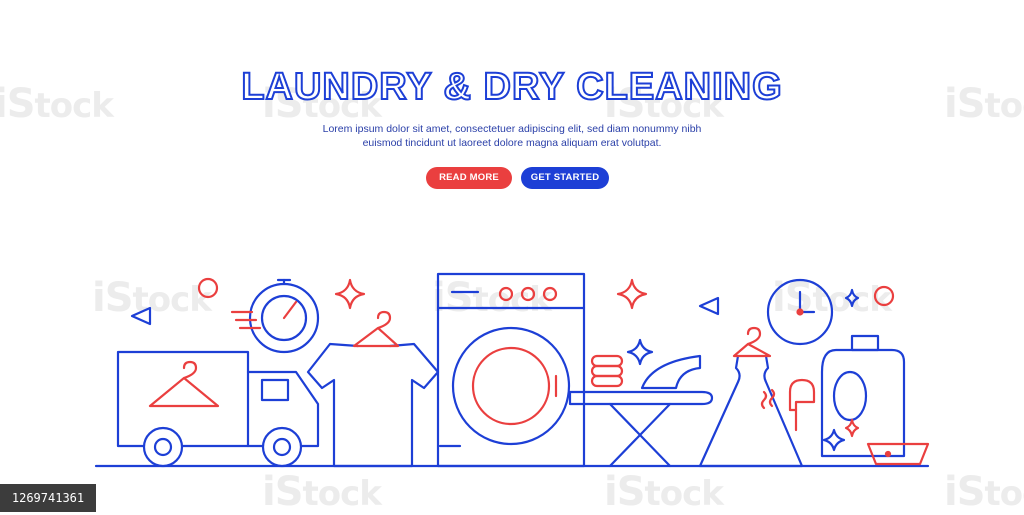 The height and width of the screenshot is (515, 1024). Describe the element at coordinates (751, 411) in the screenshot. I see `dress-icon` at that location.